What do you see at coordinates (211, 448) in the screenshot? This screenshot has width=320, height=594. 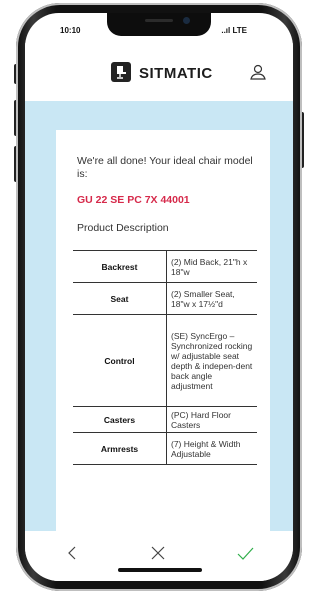 I see `spec-value: (7) Height & Width Adjustable` at bounding box center [211, 448].